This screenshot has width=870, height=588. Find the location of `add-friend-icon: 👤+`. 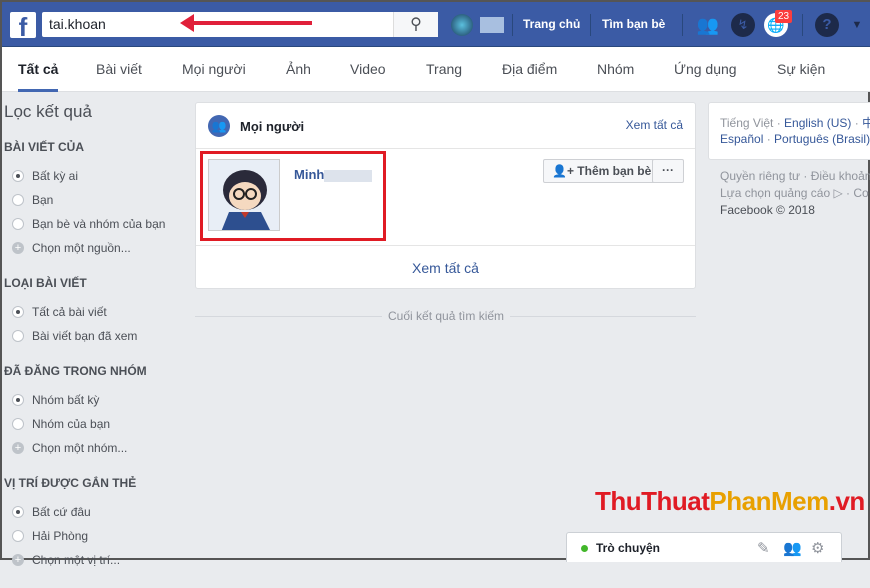

add-friend-icon: 👤+ is located at coordinates (565, 171).